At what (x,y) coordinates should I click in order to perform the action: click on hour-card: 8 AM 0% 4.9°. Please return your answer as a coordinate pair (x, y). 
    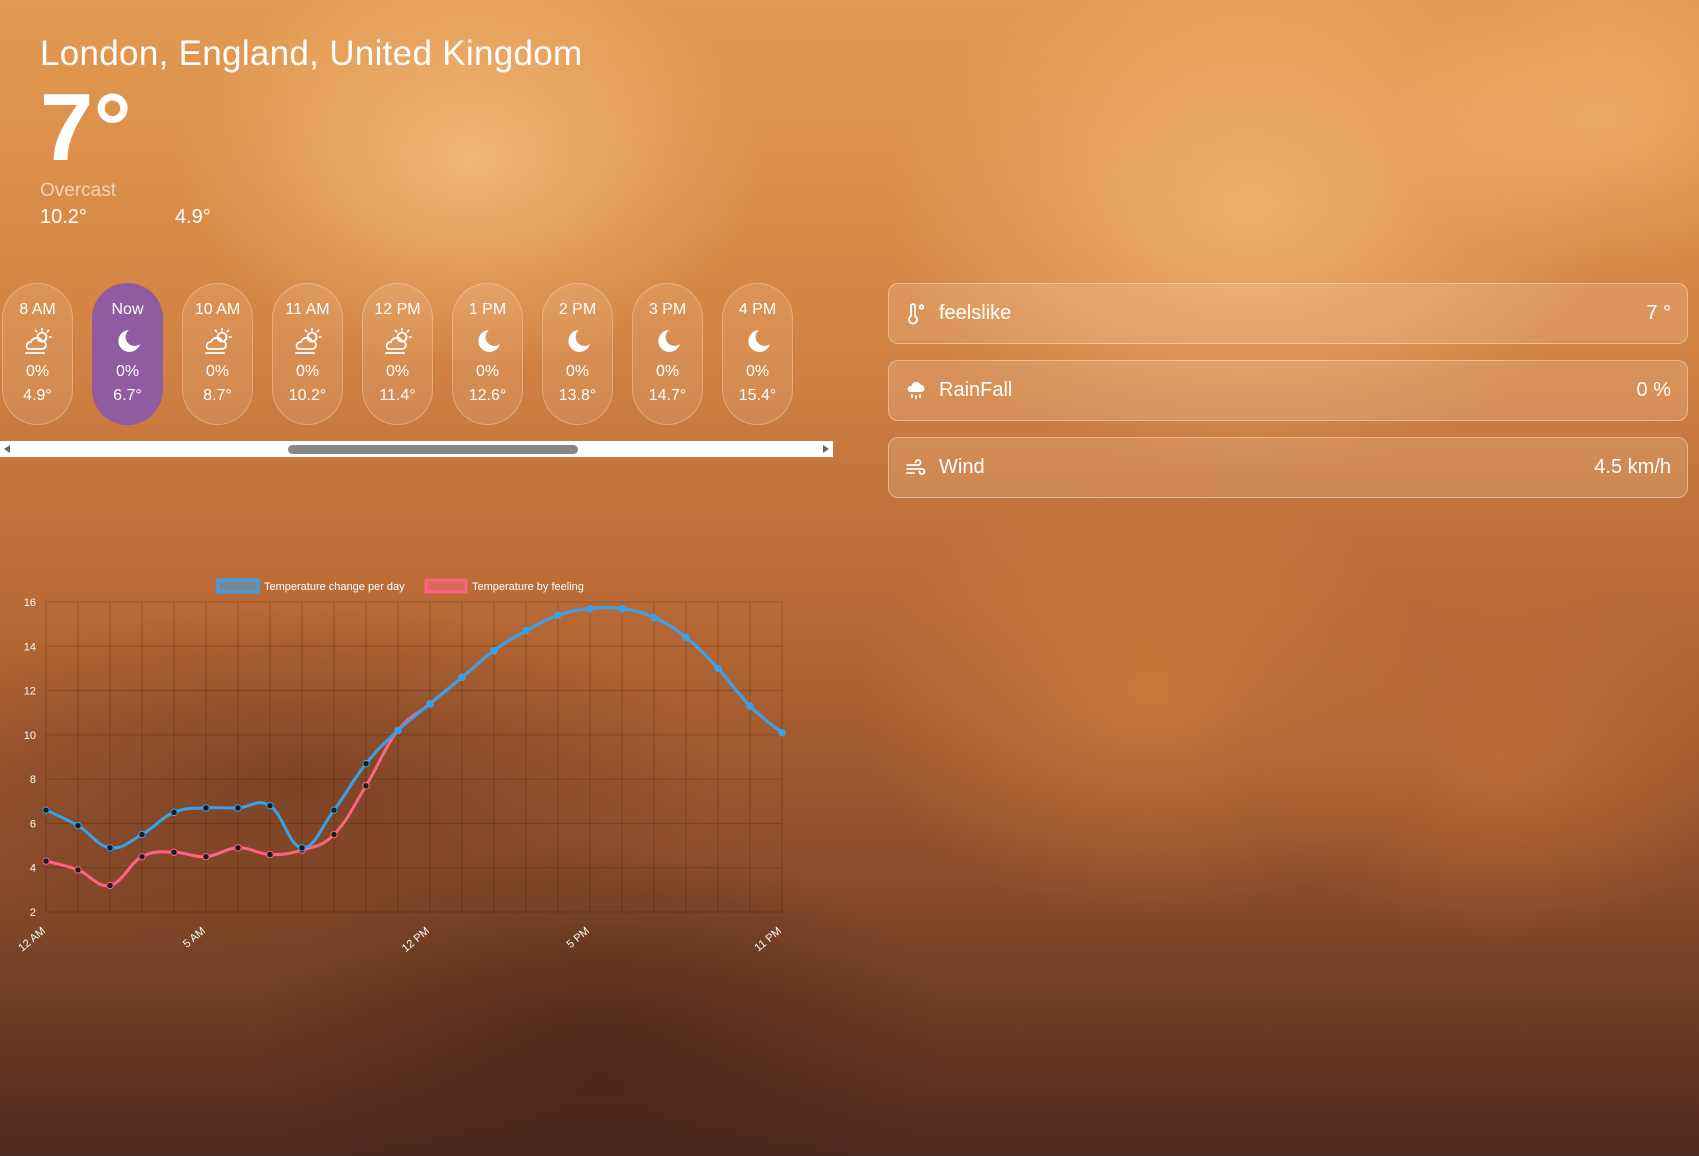
    Looking at the image, I should click on (37, 354).